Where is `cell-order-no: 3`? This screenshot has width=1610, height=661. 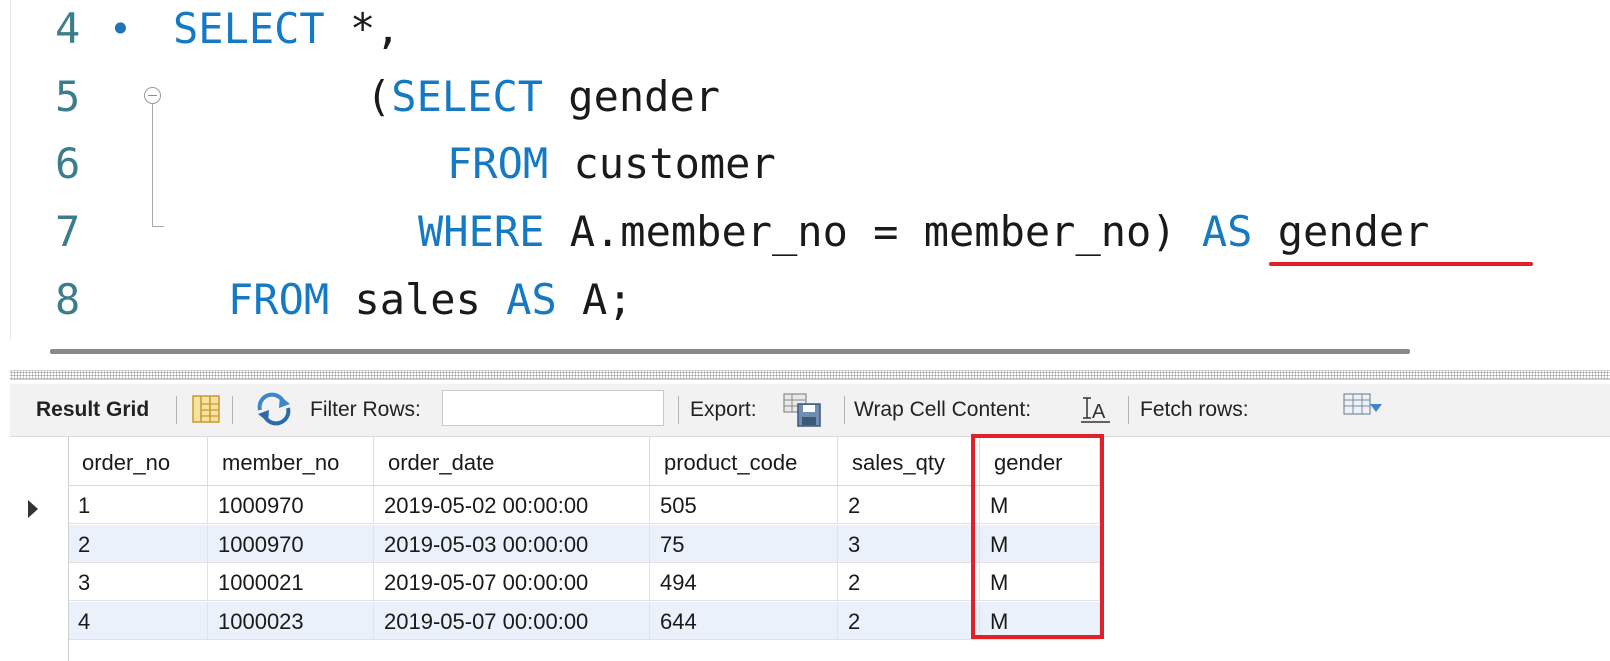 cell-order-no: 3 is located at coordinates (138, 582).